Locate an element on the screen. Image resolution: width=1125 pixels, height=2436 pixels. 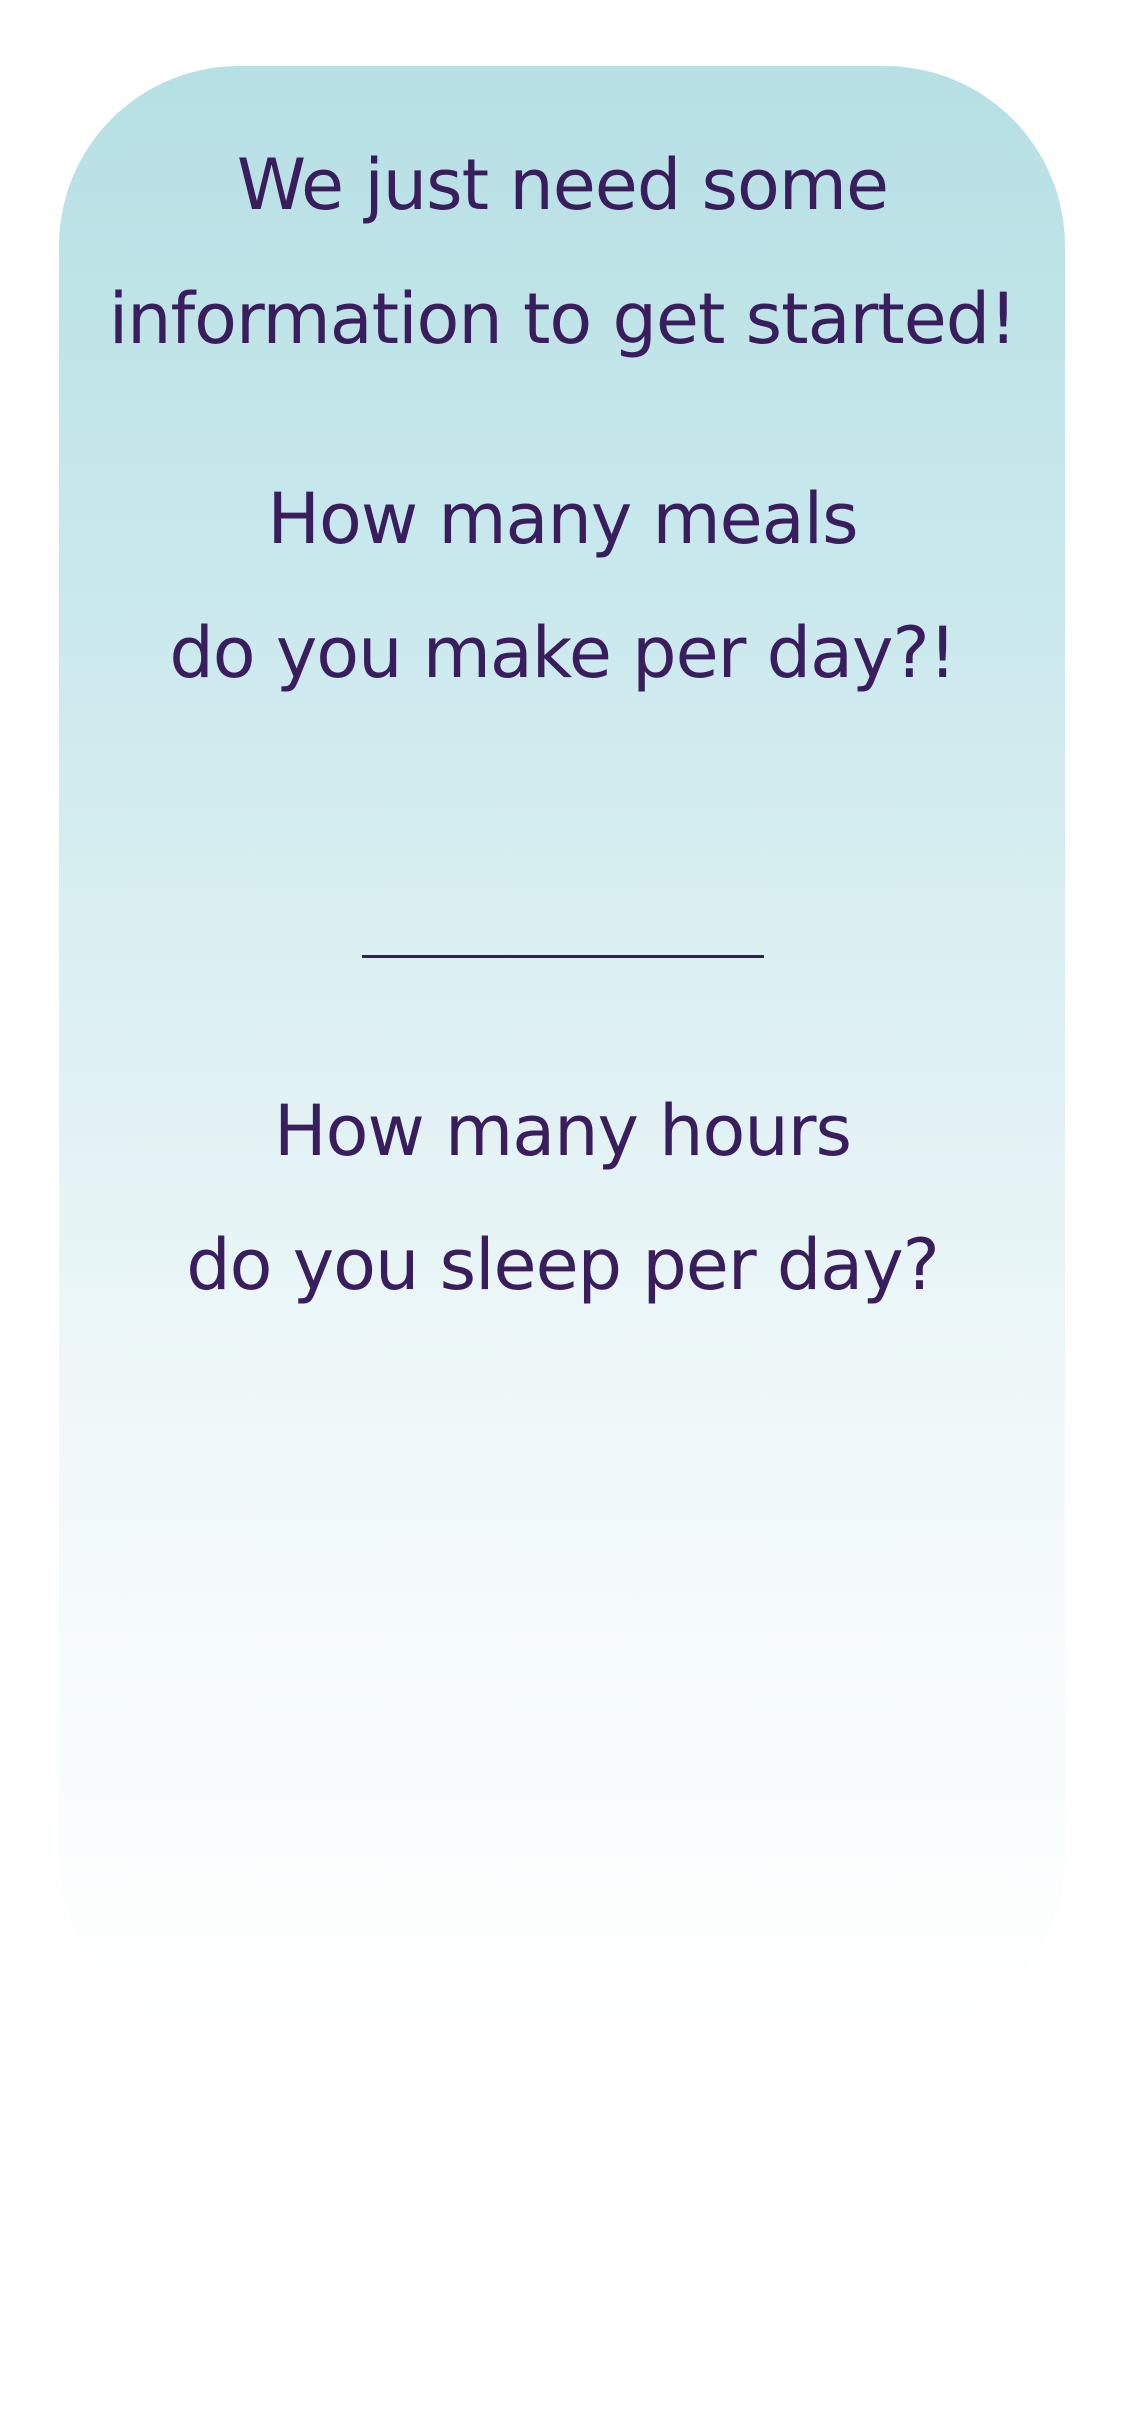
meals-question: How many meals do you make per day?! is located at coordinates (562, 586).